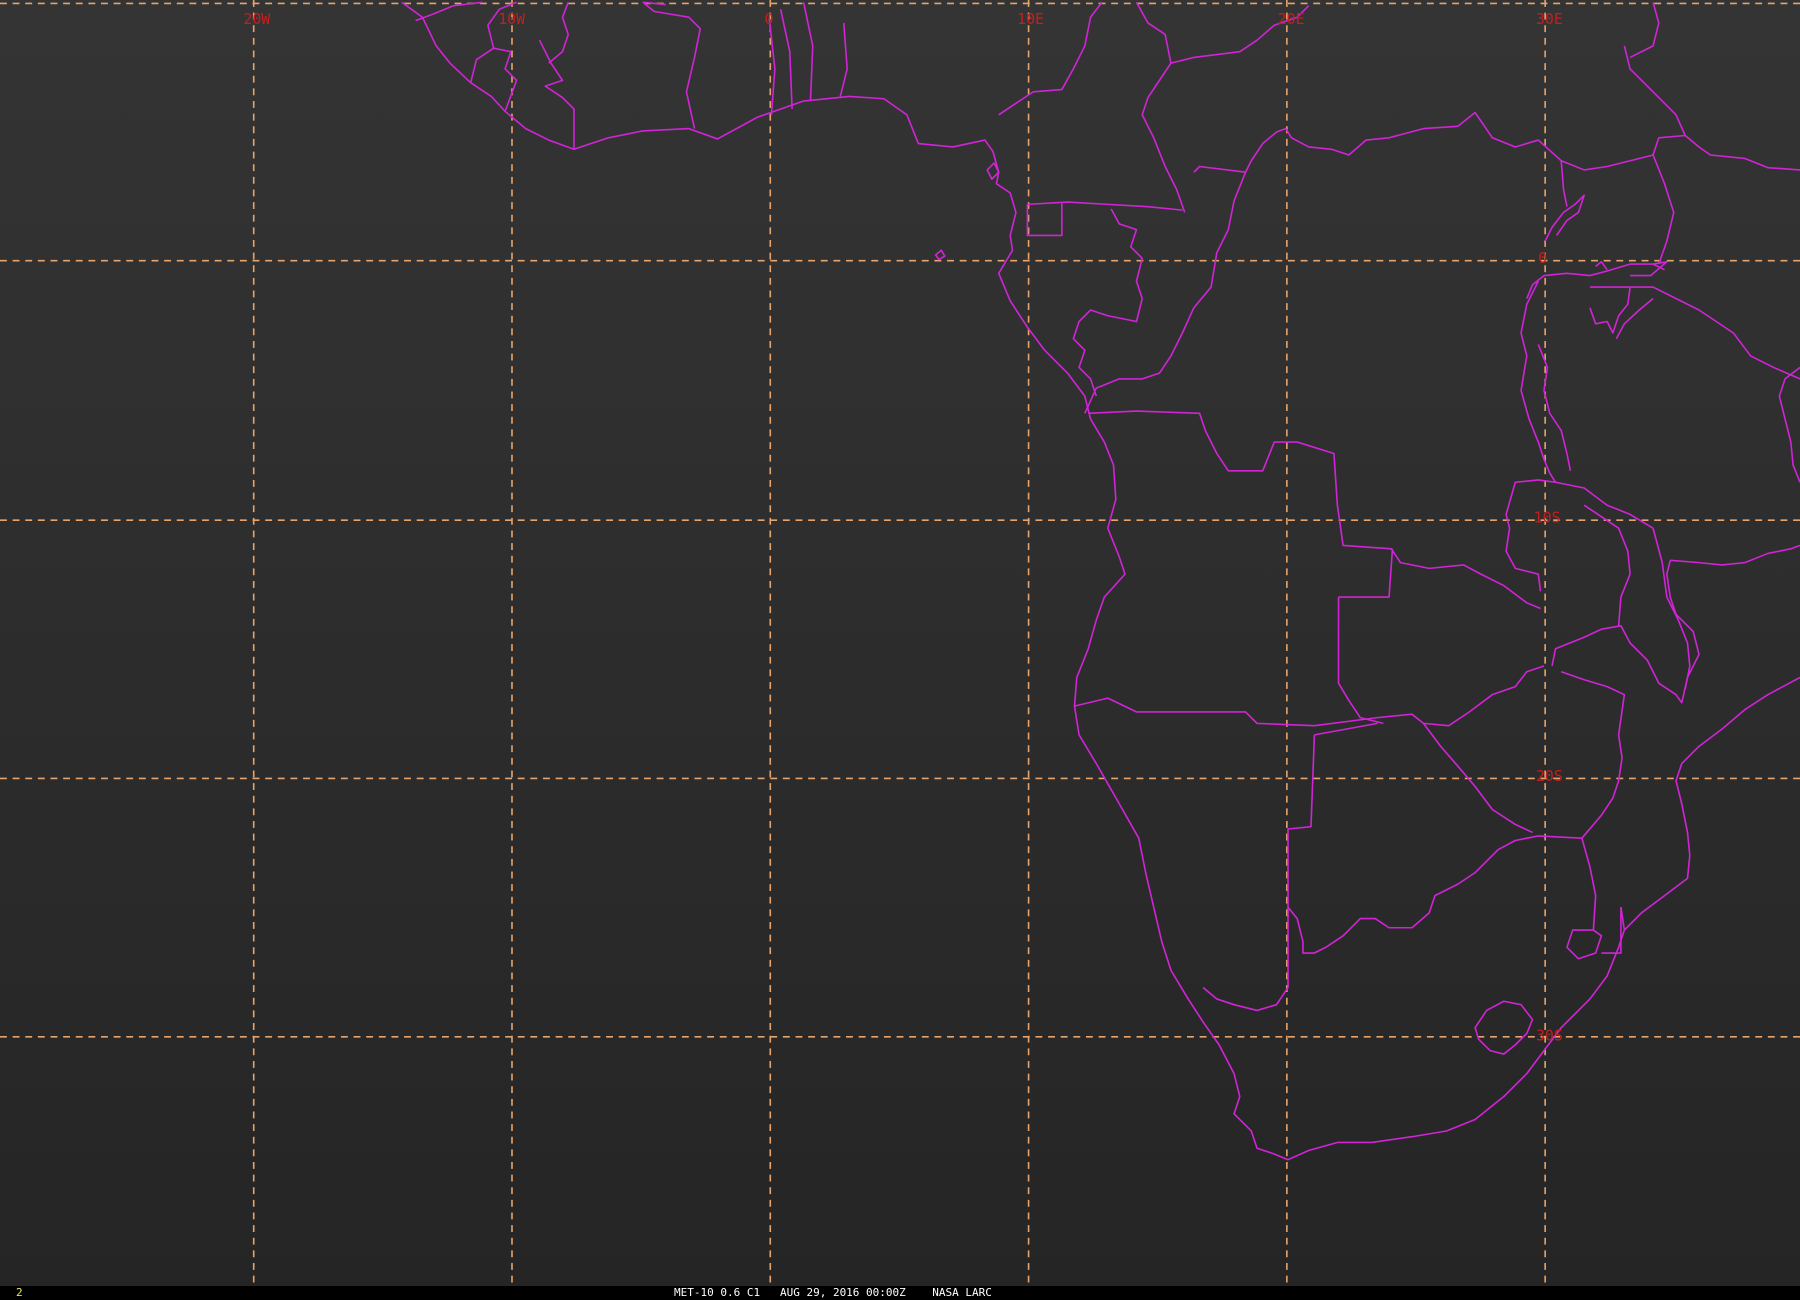 Image resolution: width=1800 pixels, height=1300 pixels. Describe the element at coordinates (1547, 517) in the screenshot. I see `latitude-label: 10S` at that location.